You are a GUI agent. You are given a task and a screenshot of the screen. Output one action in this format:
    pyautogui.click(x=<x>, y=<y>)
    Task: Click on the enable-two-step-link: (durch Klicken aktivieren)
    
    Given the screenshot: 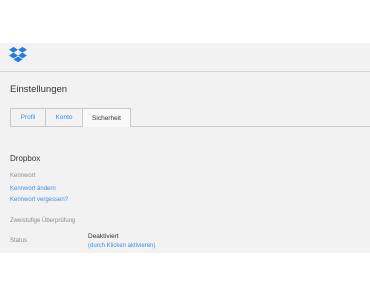 What is the action you would take?
    pyautogui.click(x=121, y=246)
    